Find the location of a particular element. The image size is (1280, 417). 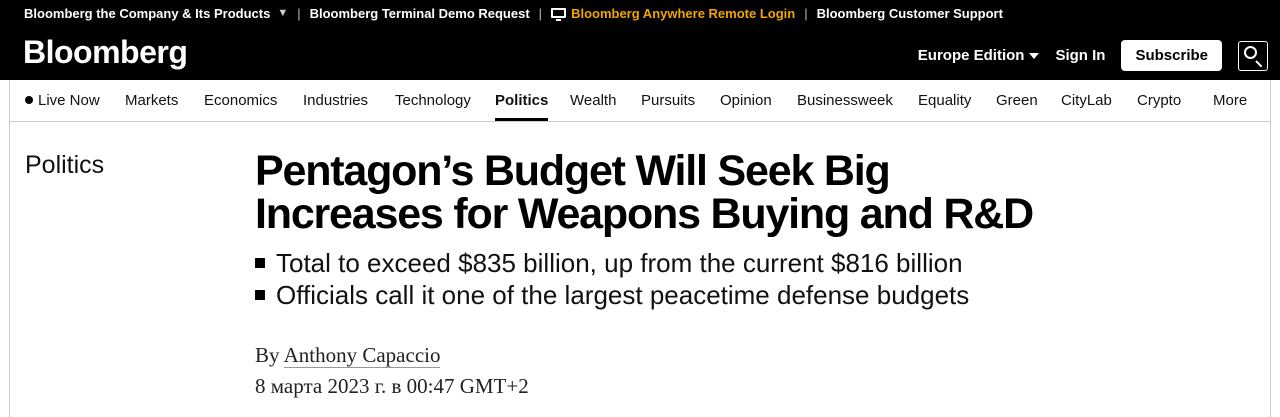

nav-item-citylab: CityLab is located at coordinates (1086, 100).